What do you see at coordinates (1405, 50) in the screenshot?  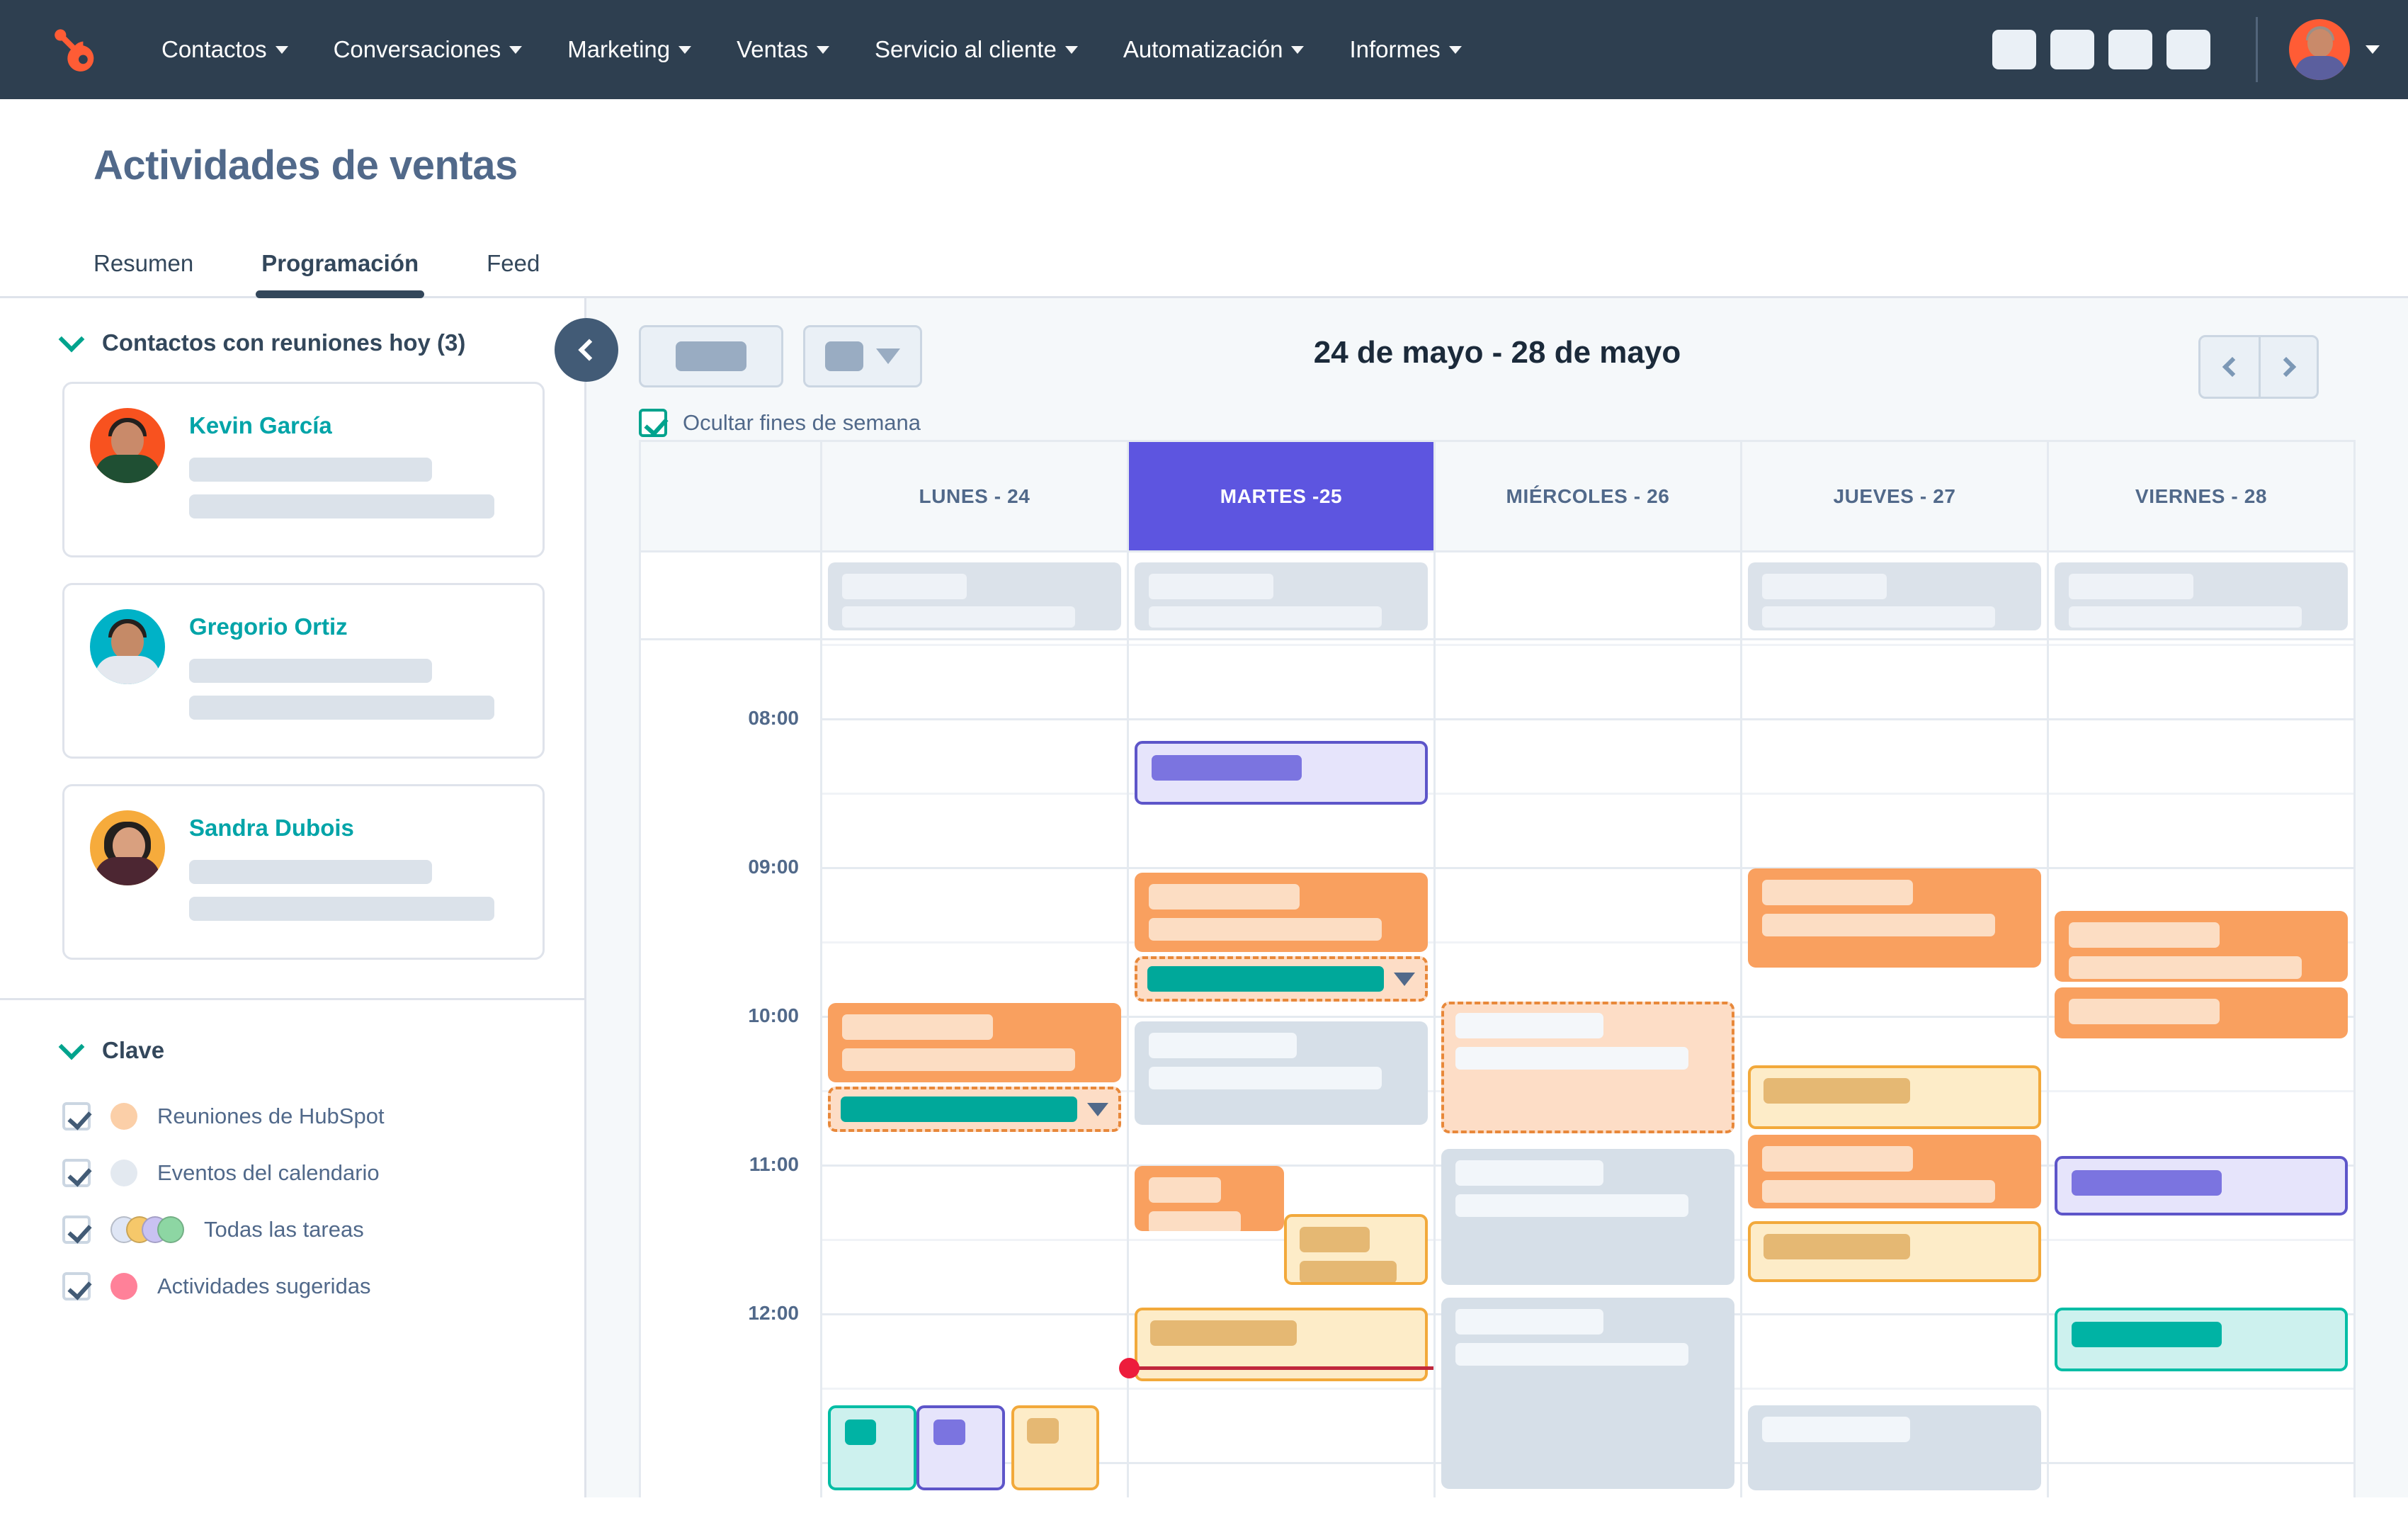 I see `nav-item-informes: Informes` at bounding box center [1405, 50].